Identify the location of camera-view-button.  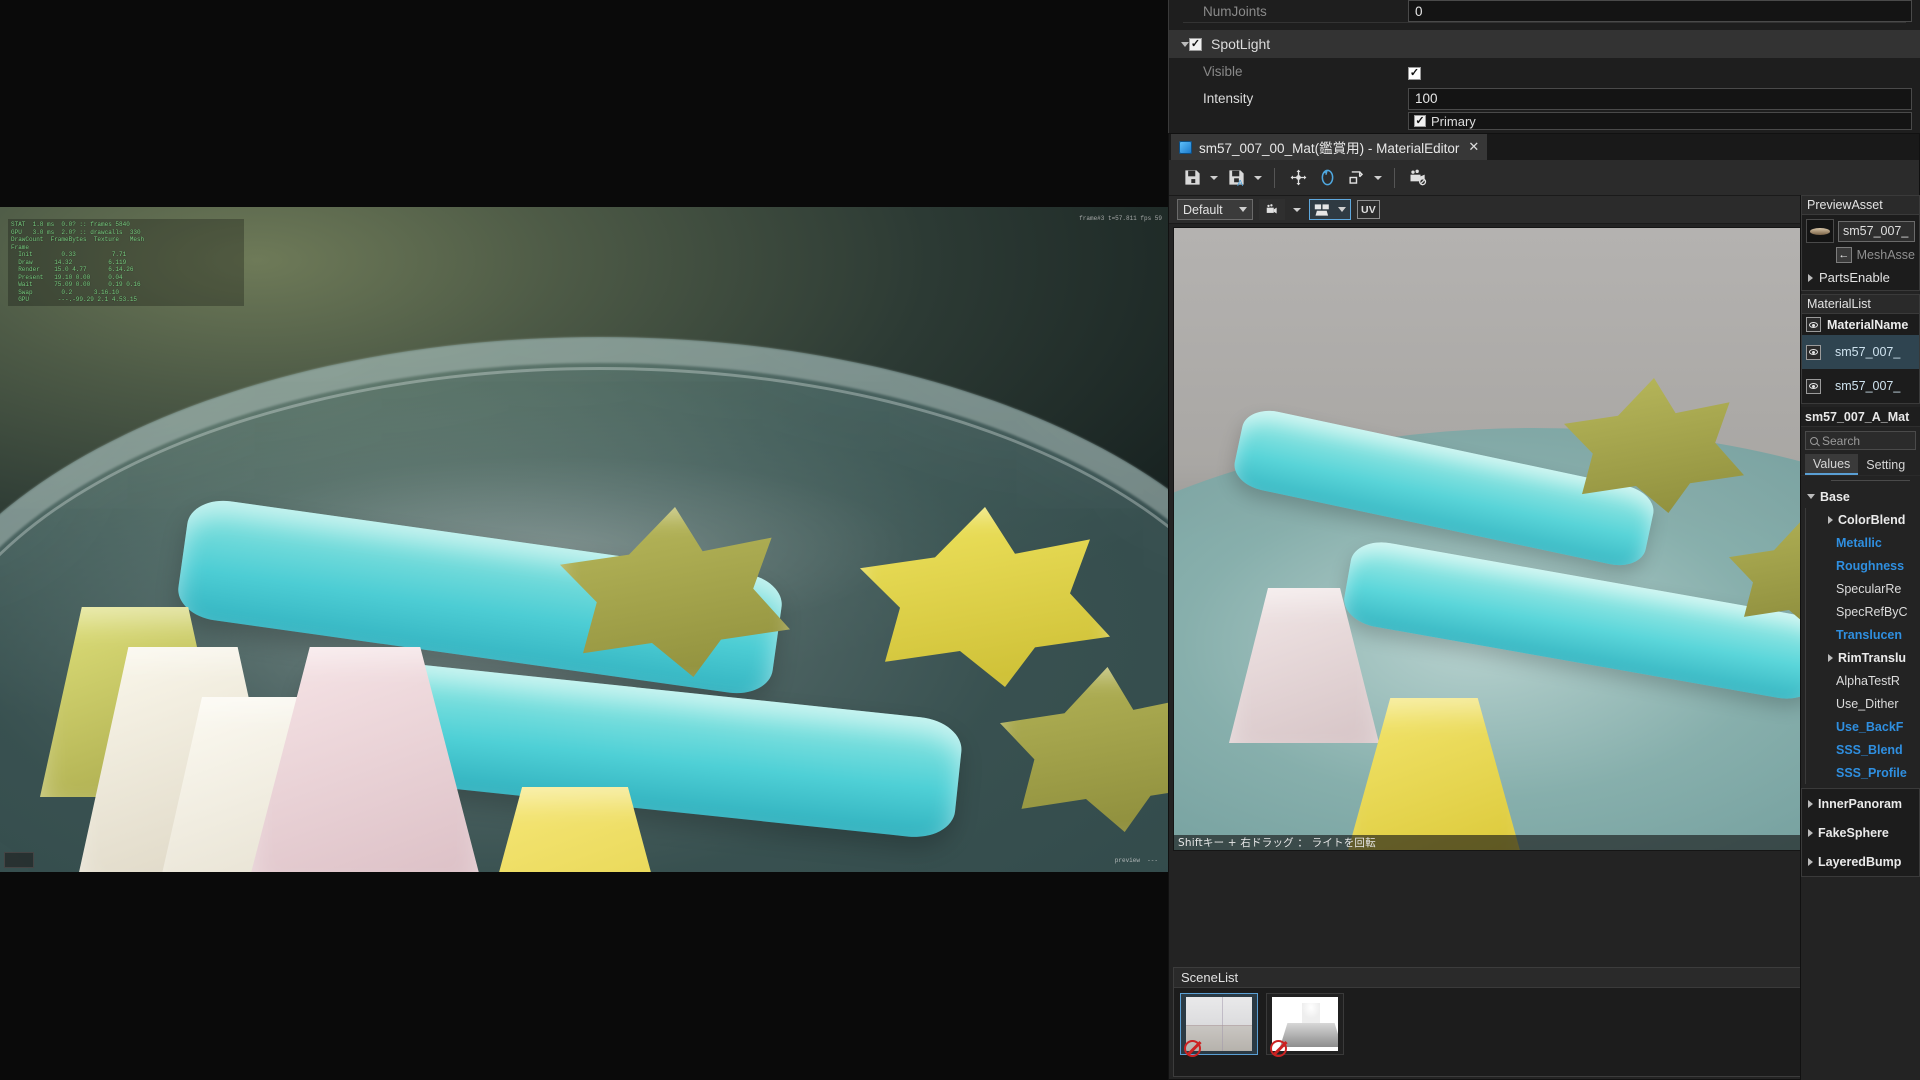
(1272, 209).